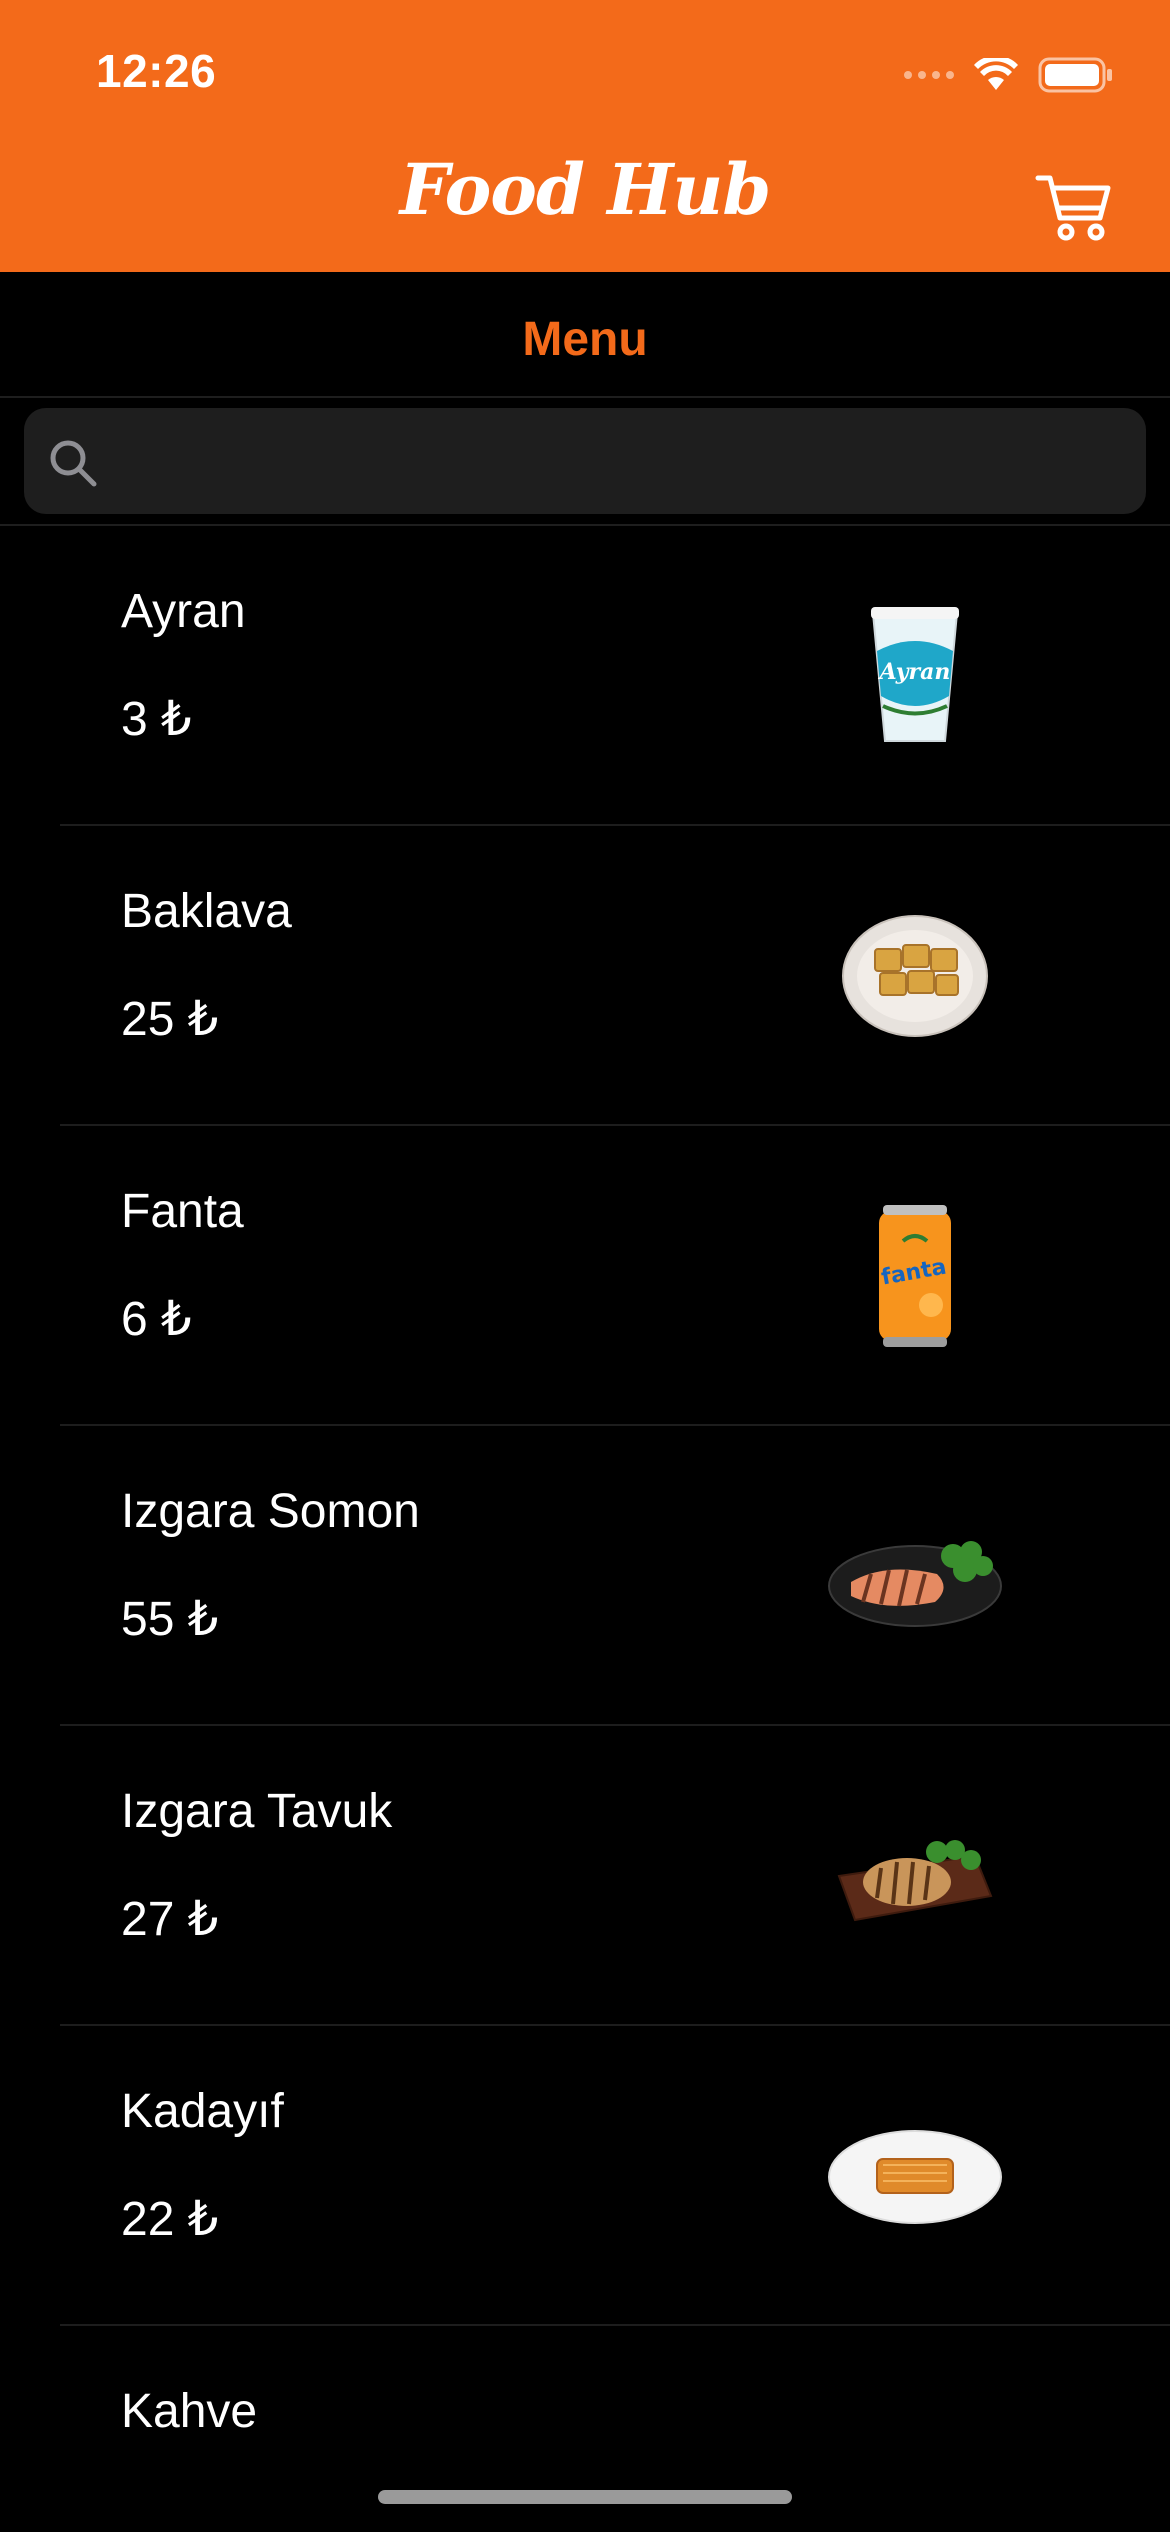  Describe the element at coordinates (1075, 75) in the screenshot. I see `battery-icon` at that location.